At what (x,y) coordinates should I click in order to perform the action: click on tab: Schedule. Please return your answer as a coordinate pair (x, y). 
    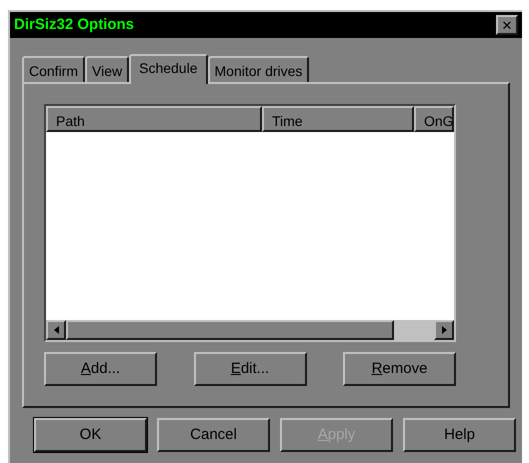
    Looking at the image, I should click on (168, 69).